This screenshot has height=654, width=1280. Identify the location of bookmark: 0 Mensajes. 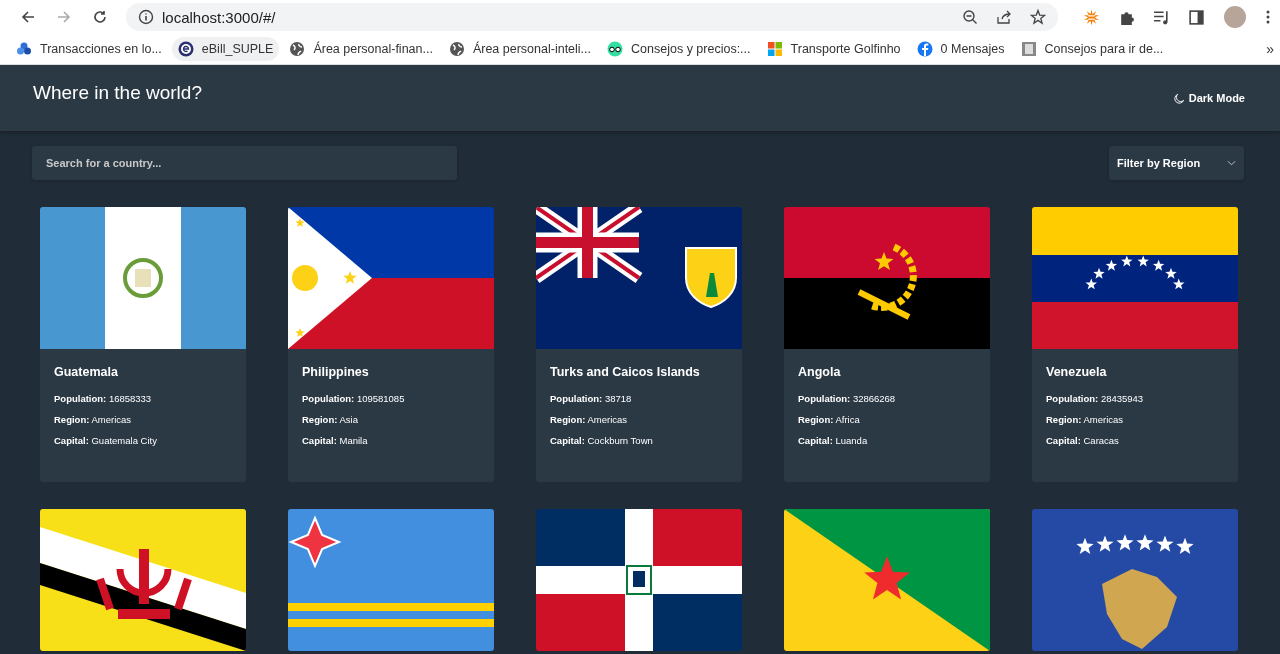
(960, 49).